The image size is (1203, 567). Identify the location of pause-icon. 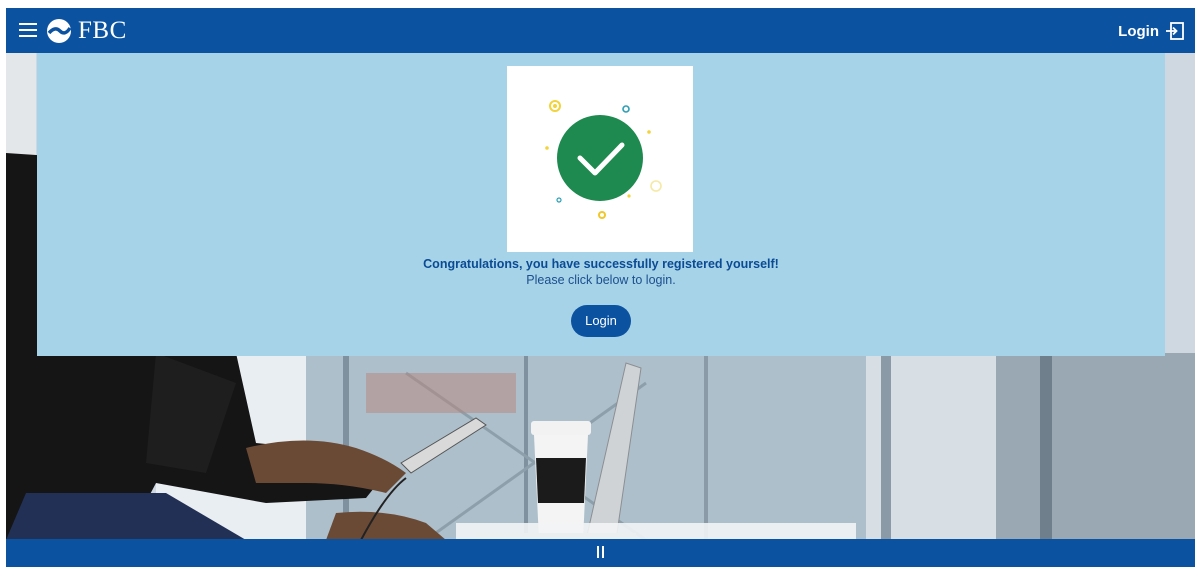
(601, 552).